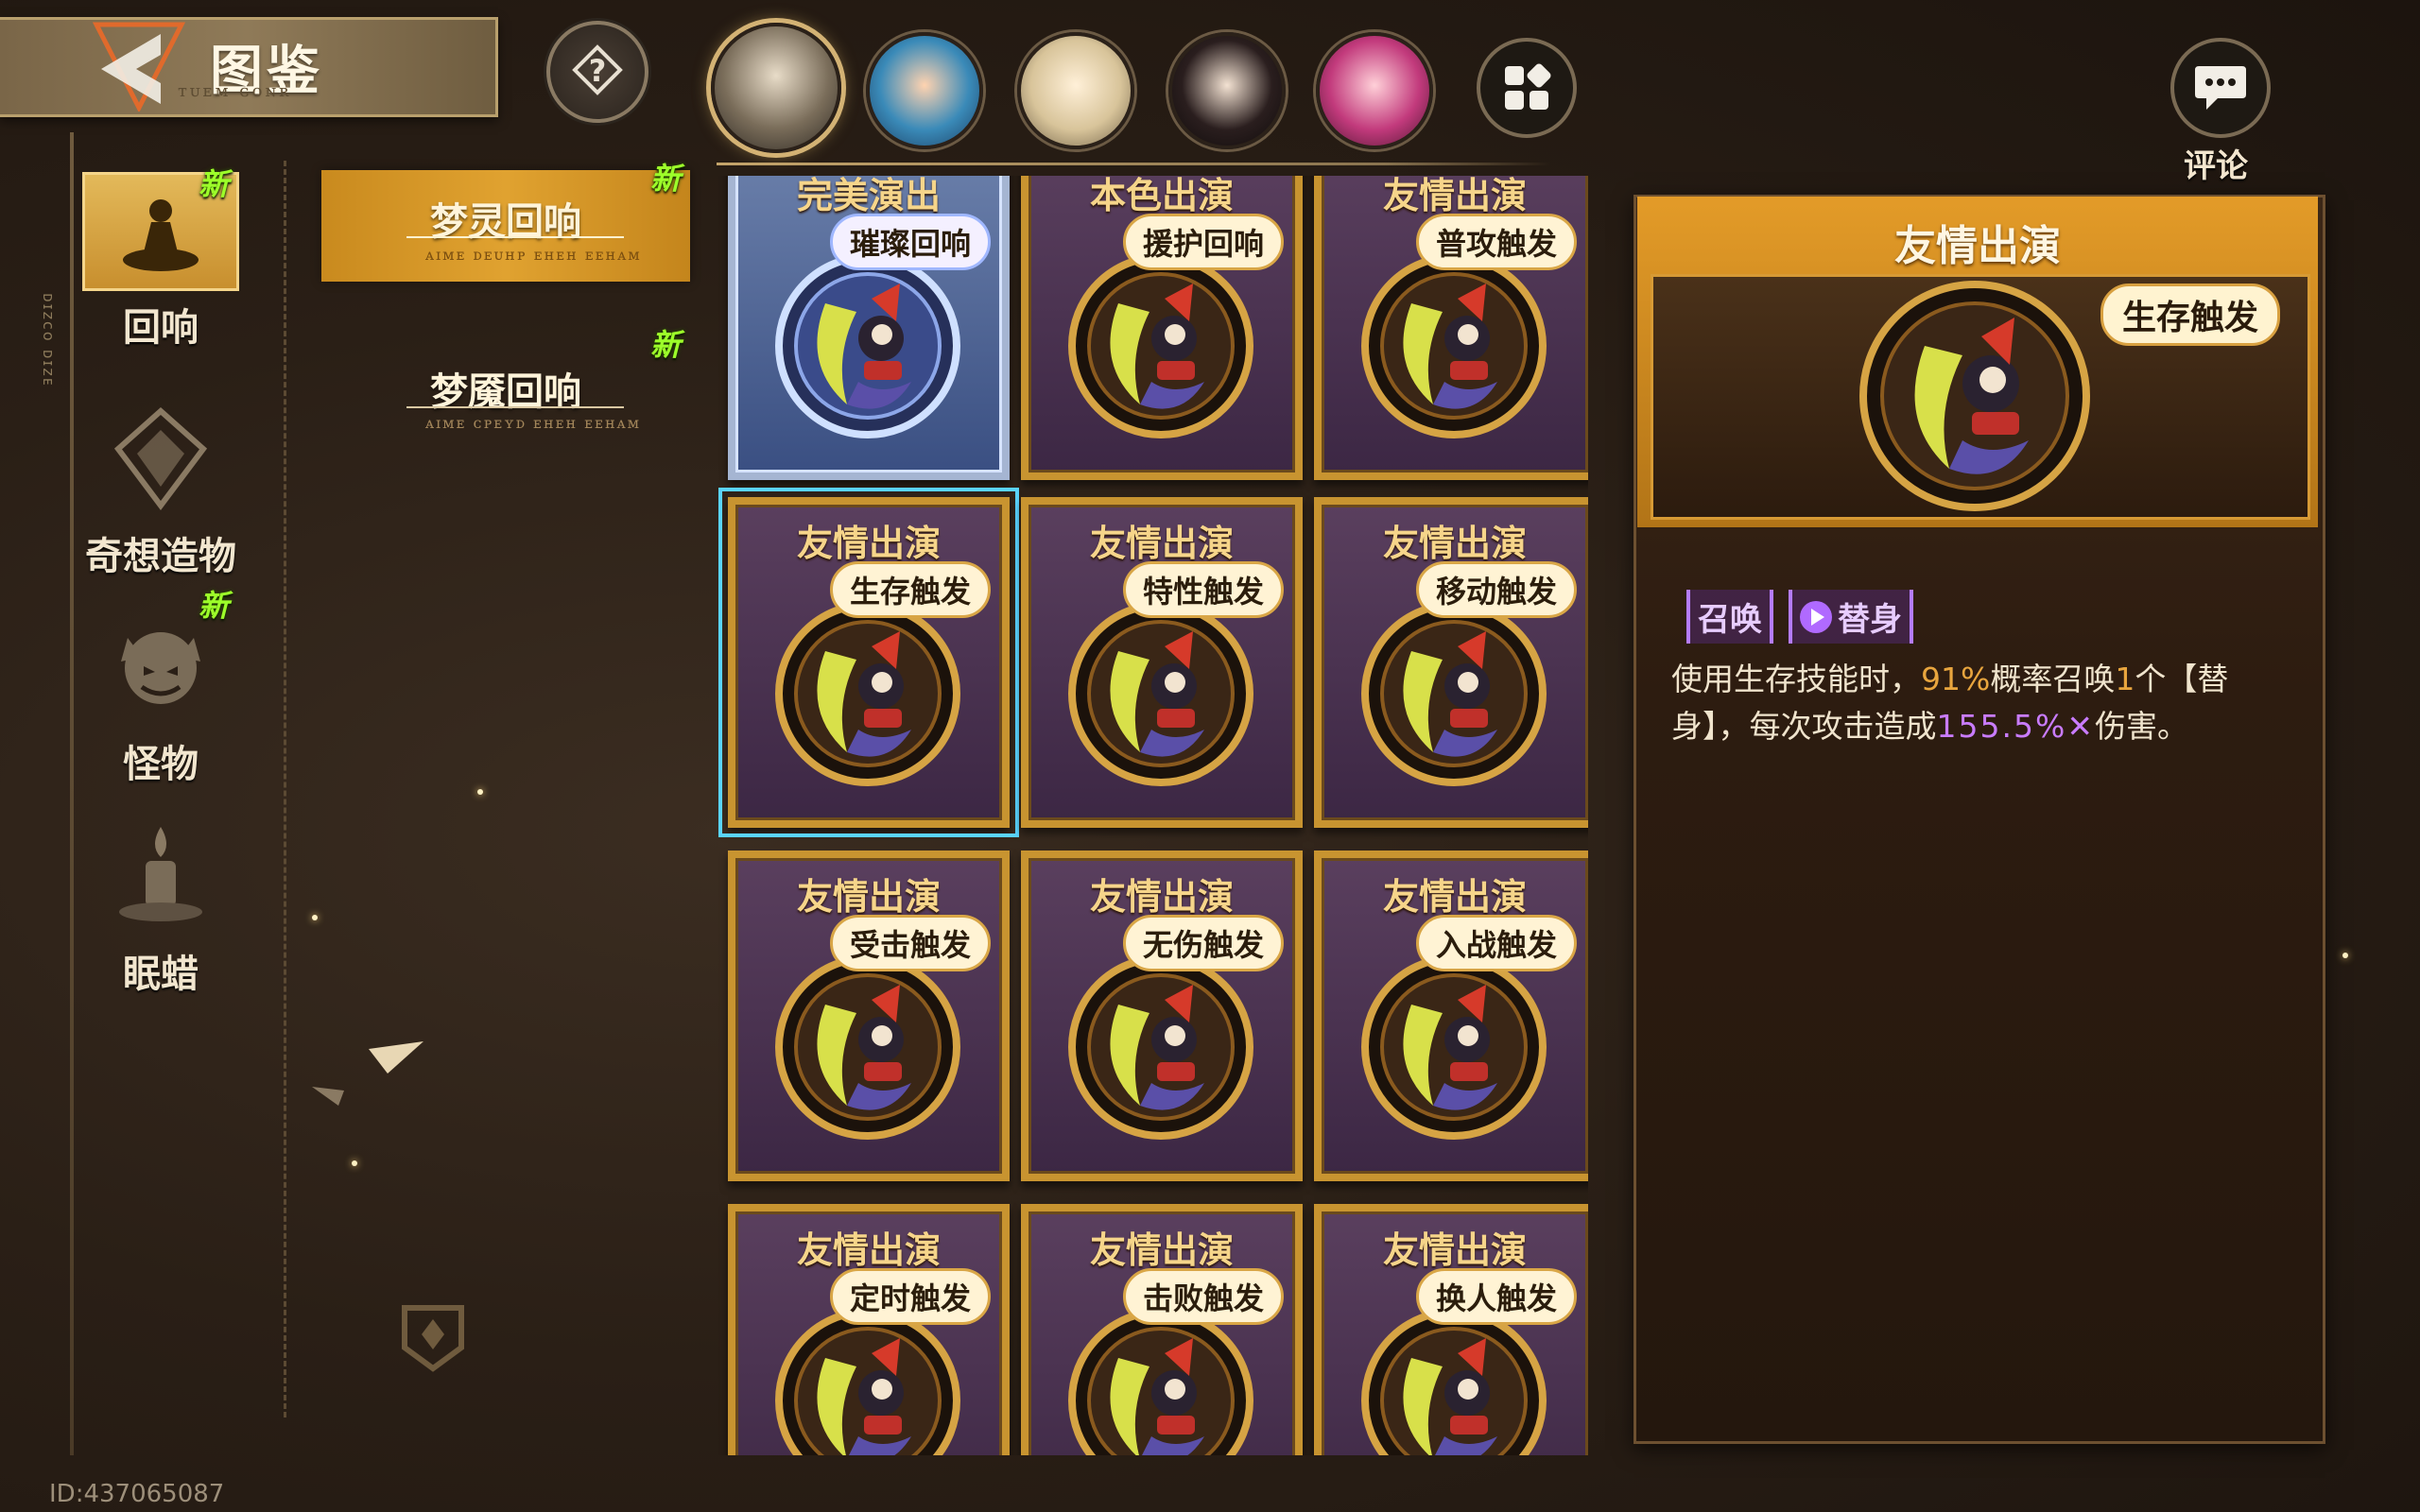 This screenshot has width=2420, height=1512. What do you see at coordinates (1988, 703) in the screenshot?
I see `detail-description: 使用生存技能时，91%概率召唤1个【替身】，每次攻击造成155.5%✕伤害。` at bounding box center [1988, 703].